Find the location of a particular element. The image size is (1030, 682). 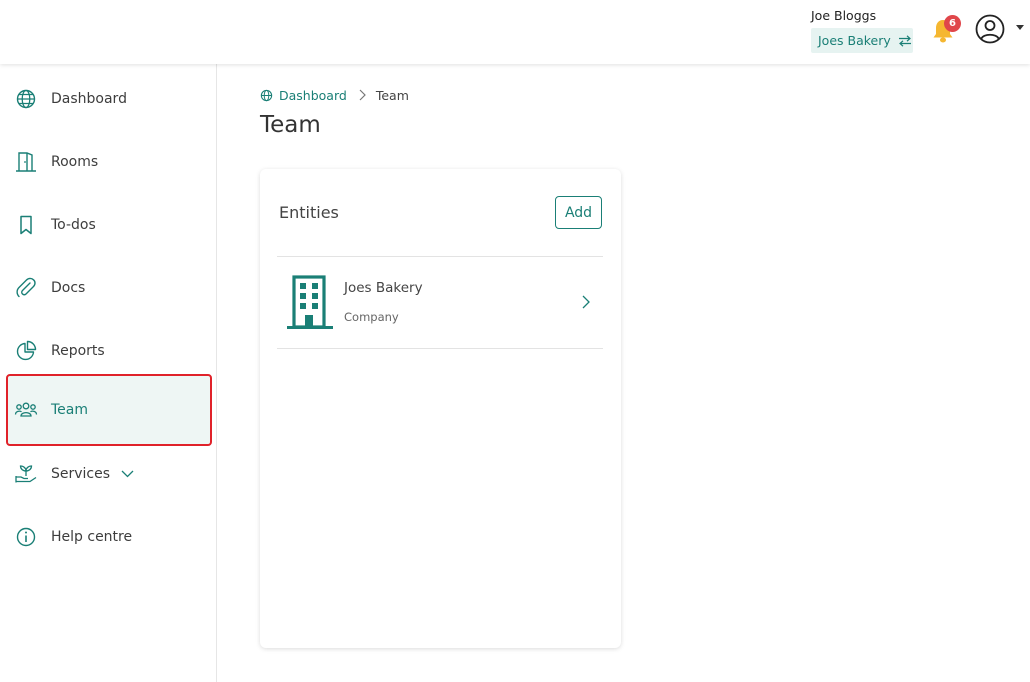

company-switcher: Joes Bakery is located at coordinates (862, 40).